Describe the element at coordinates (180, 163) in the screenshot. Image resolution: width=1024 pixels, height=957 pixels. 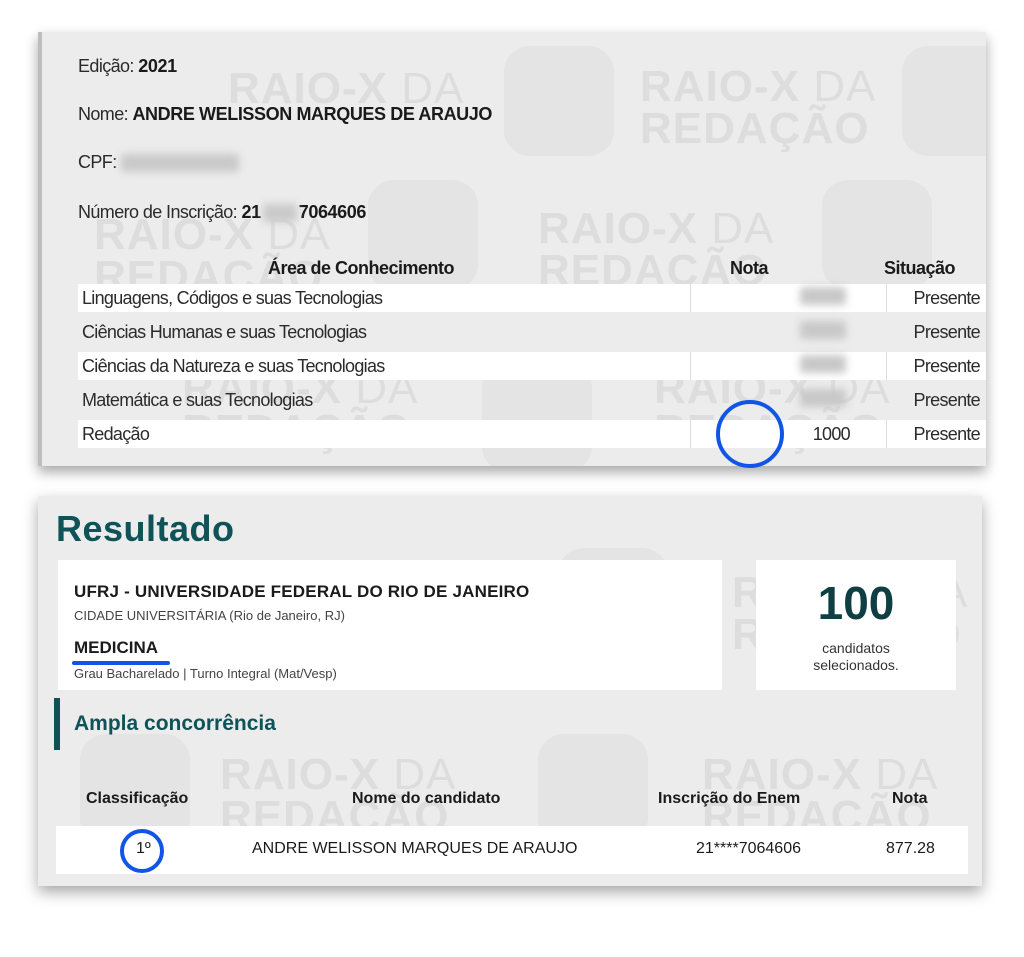
I see `cpf-redacted` at that location.